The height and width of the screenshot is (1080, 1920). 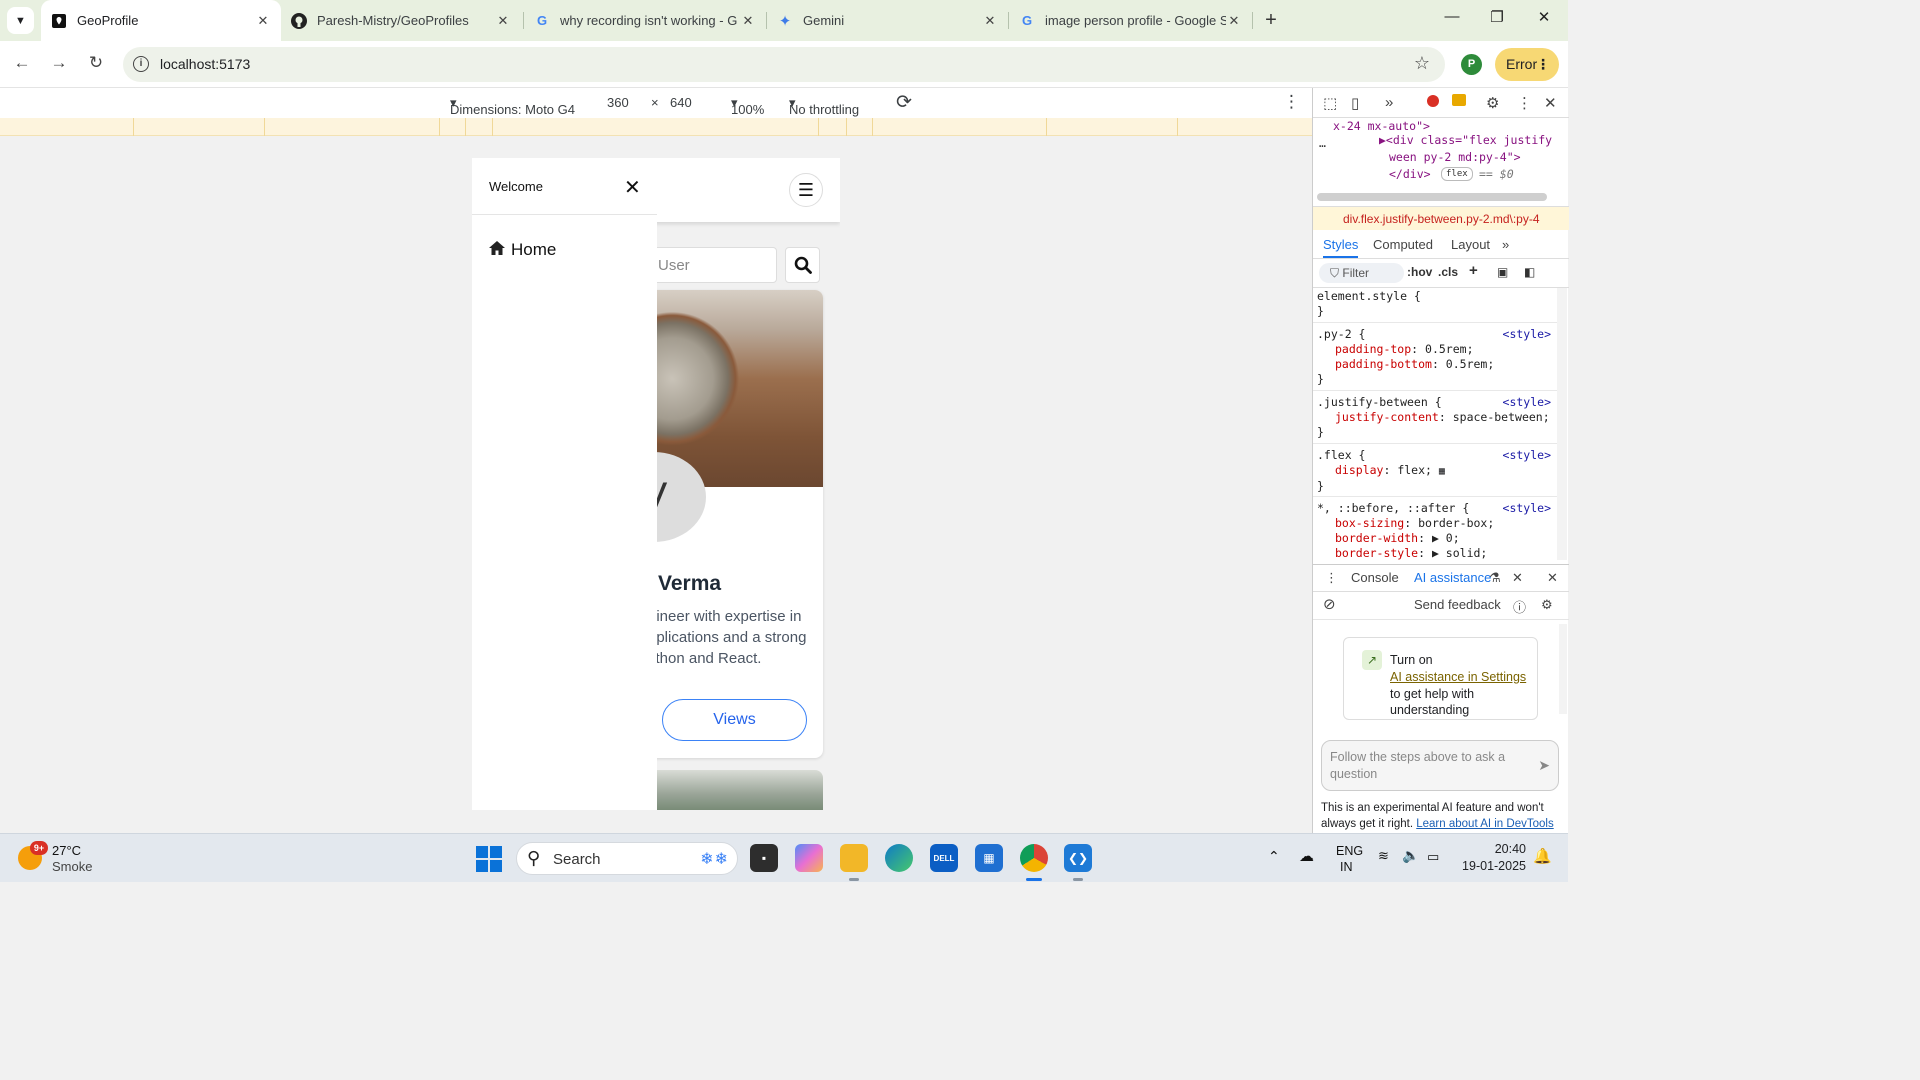 What do you see at coordinates (1433, 101) in the screenshot?
I see `error-count-icon` at bounding box center [1433, 101].